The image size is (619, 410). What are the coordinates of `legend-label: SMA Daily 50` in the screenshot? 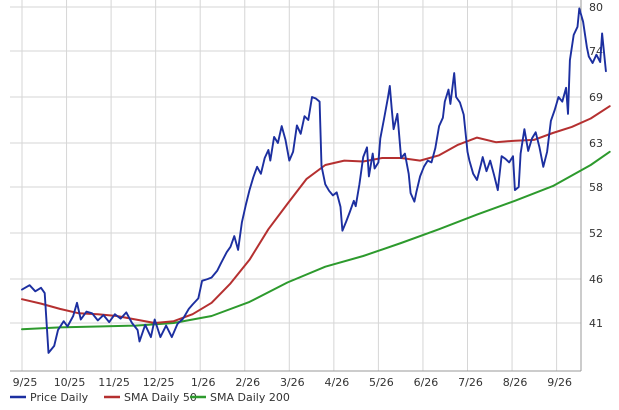 It's located at (160, 397).